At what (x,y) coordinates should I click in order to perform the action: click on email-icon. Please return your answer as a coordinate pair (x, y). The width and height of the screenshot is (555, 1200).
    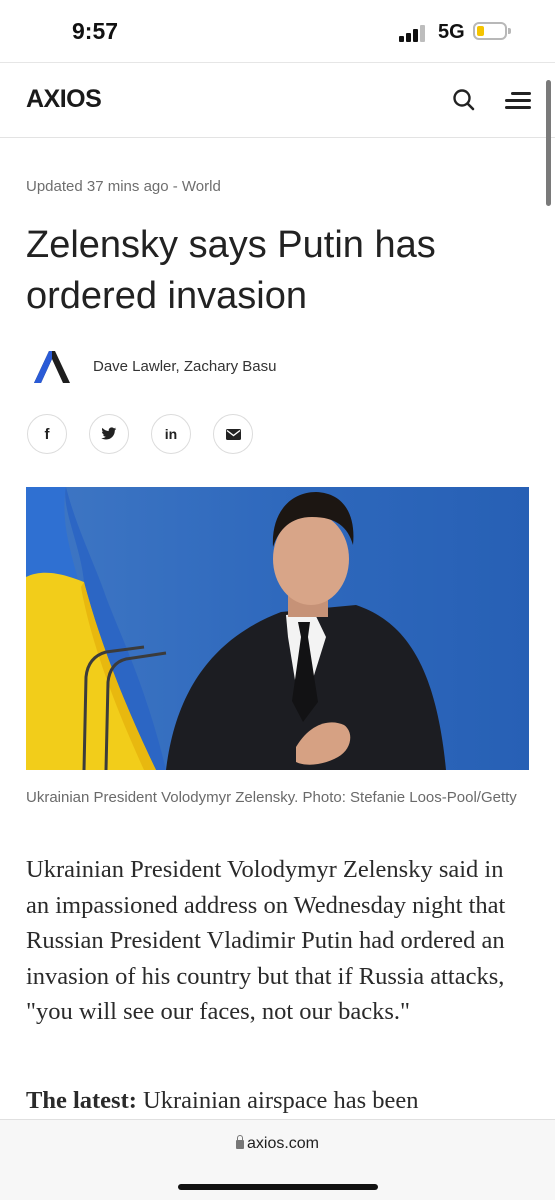
    Looking at the image, I should click on (233, 434).